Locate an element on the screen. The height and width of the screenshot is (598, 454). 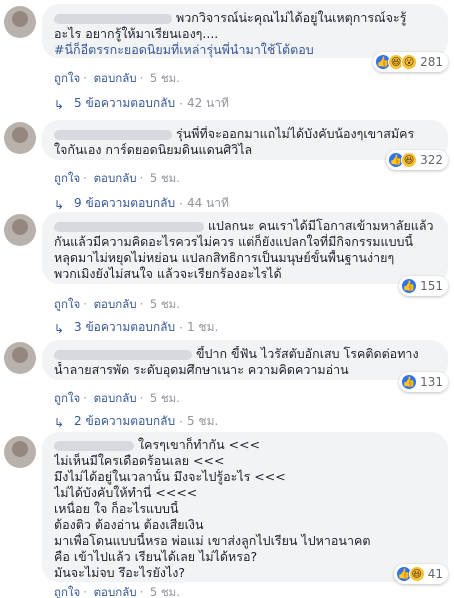
comment-text: ใจกันเอง การ์ดยอดนิยมดินแดนศิวิไล is located at coordinates (153, 149).